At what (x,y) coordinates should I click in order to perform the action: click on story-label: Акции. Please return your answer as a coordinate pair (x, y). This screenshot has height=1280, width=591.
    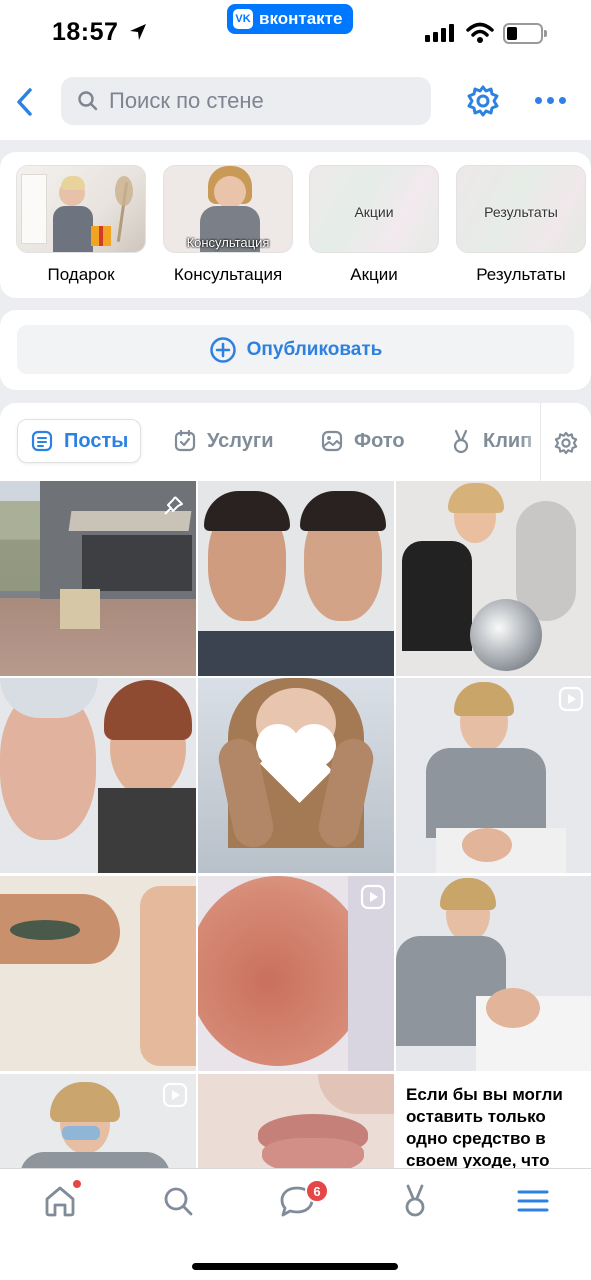
    Looking at the image, I should click on (374, 274).